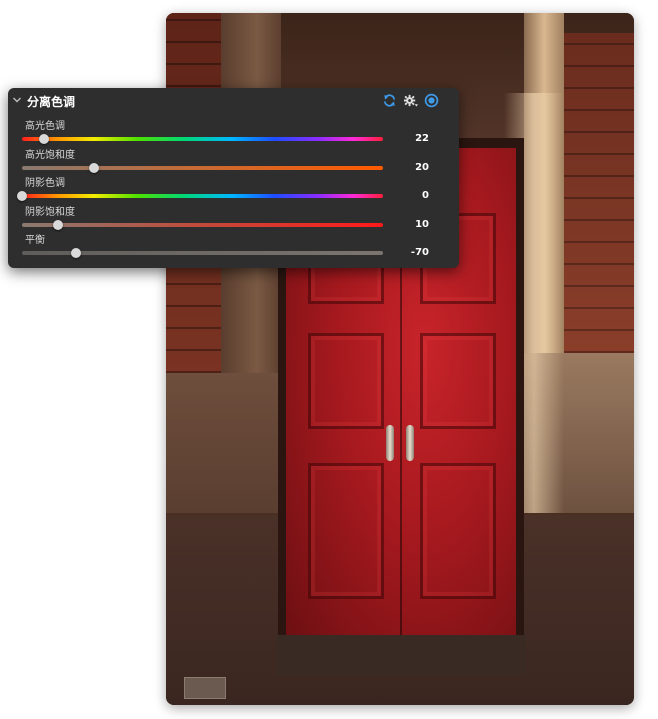  Describe the element at coordinates (45, 126) in the screenshot. I see `slider-label: 高光色调` at that location.